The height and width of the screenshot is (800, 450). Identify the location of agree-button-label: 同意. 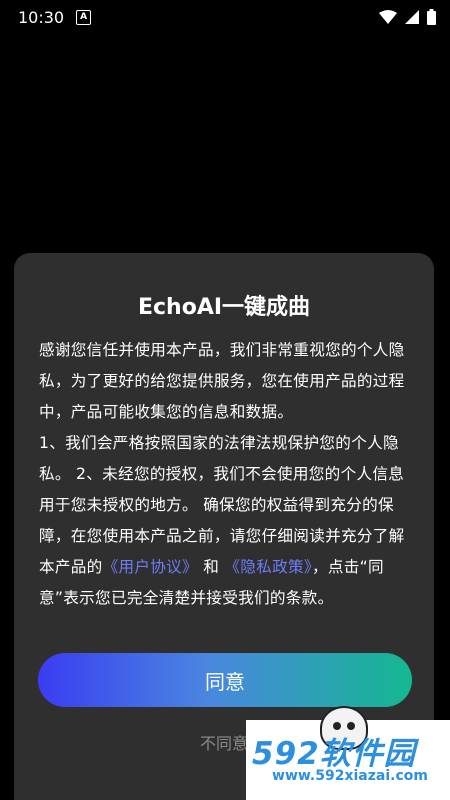
(225, 681).